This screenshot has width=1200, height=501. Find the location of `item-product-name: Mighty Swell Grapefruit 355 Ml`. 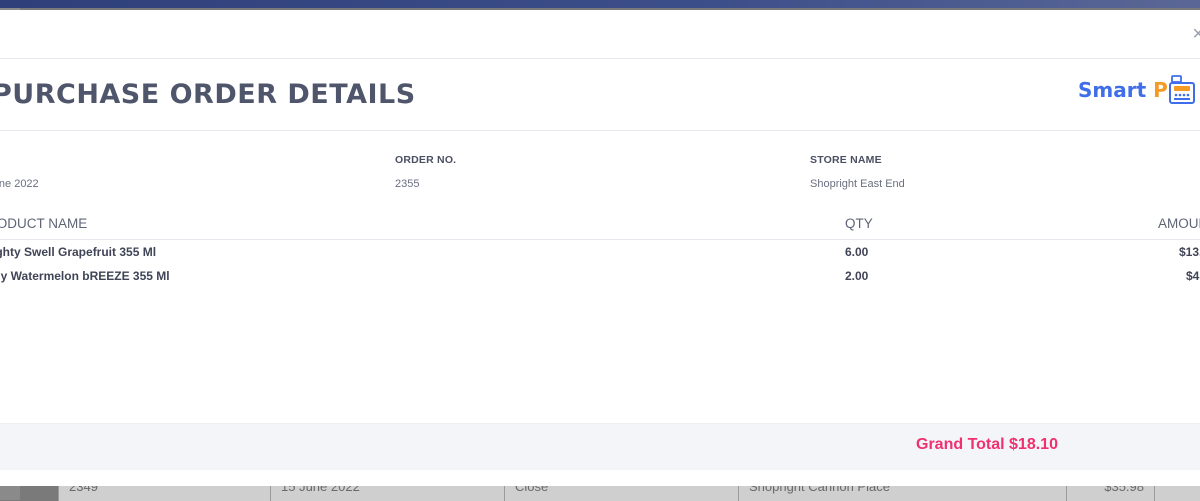

item-product-name: Mighty Swell Grapefruit 355 Ml is located at coordinates (78, 252).